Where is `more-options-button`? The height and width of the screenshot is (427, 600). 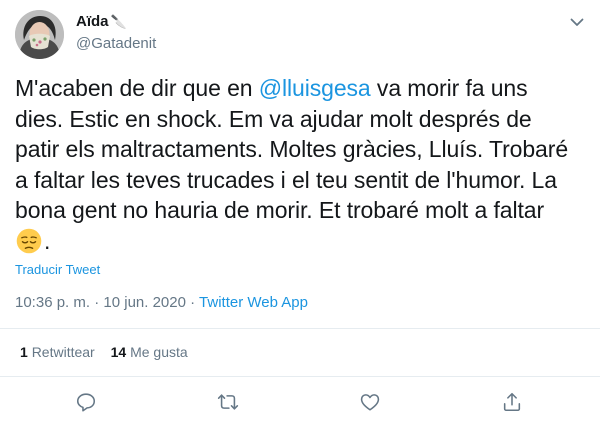
more-options-button is located at coordinates (577, 22).